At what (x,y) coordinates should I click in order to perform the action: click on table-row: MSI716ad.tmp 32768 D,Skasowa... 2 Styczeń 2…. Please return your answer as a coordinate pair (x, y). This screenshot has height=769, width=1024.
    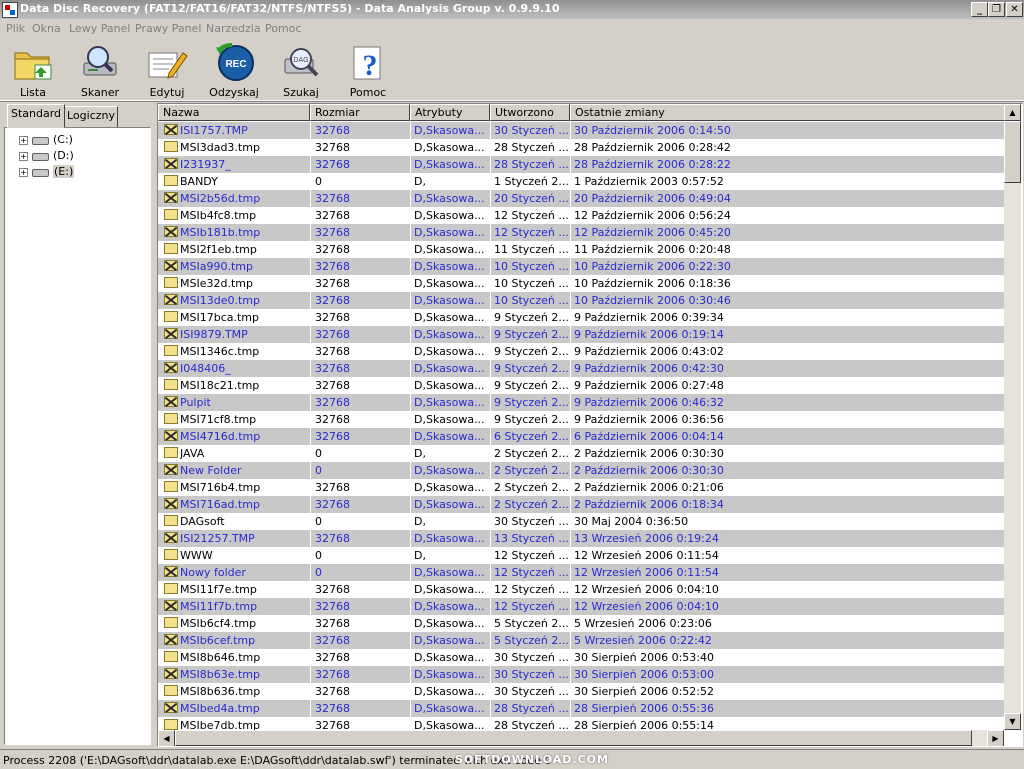
    Looking at the image, I should click on (581, 504).